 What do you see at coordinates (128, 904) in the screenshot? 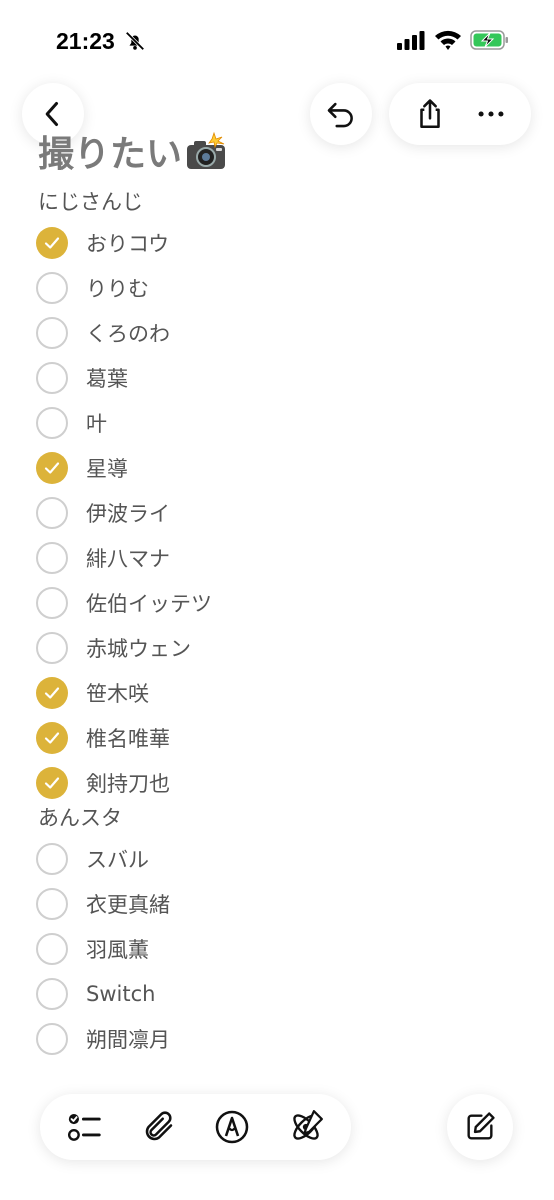
I see `checklist-item-label: 衣更真緒` at bounding box center [128, 904].